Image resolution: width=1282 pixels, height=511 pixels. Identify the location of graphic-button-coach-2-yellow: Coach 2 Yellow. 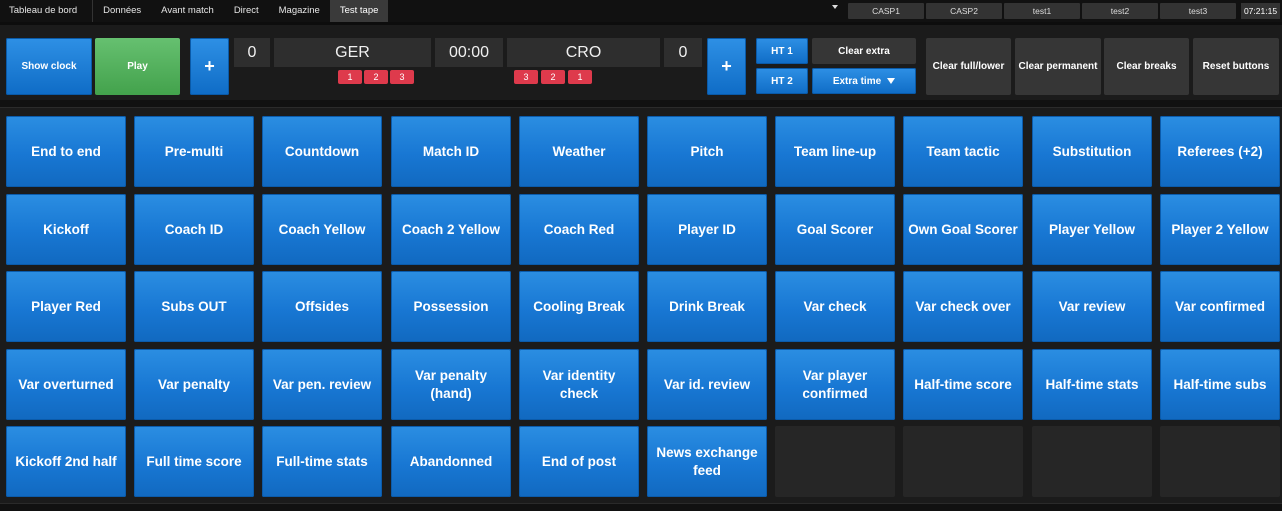
(451, 229).